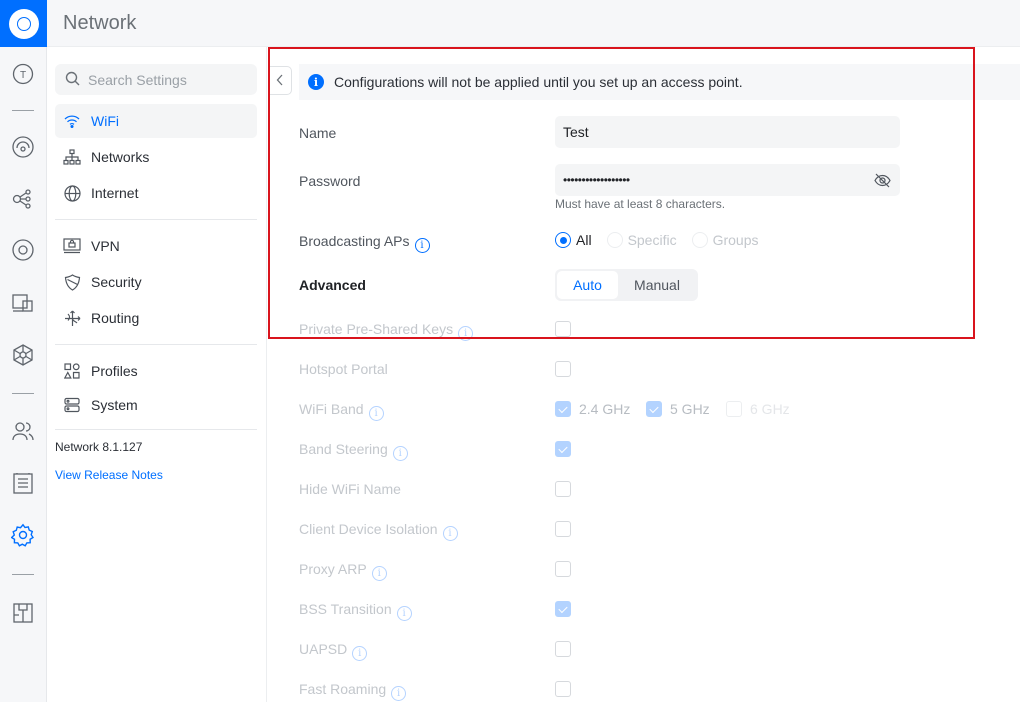 This screenshot has height=702, width=1020. I want to click on client-isolation-label: Client Device Isolation i, so click(378, 531).